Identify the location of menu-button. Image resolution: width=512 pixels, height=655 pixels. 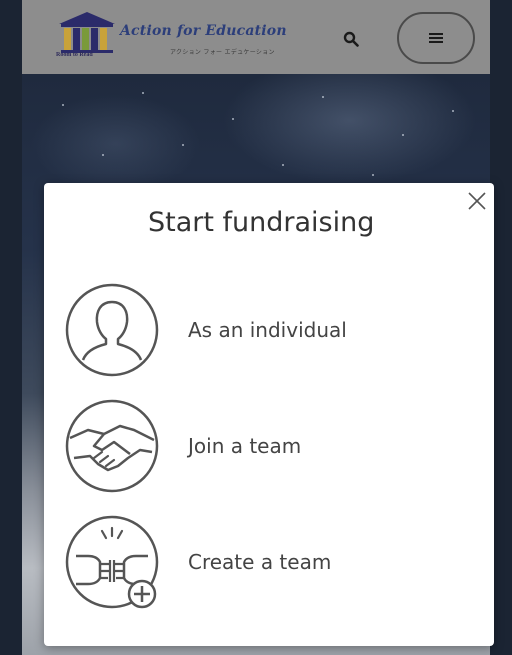
(436, 38).